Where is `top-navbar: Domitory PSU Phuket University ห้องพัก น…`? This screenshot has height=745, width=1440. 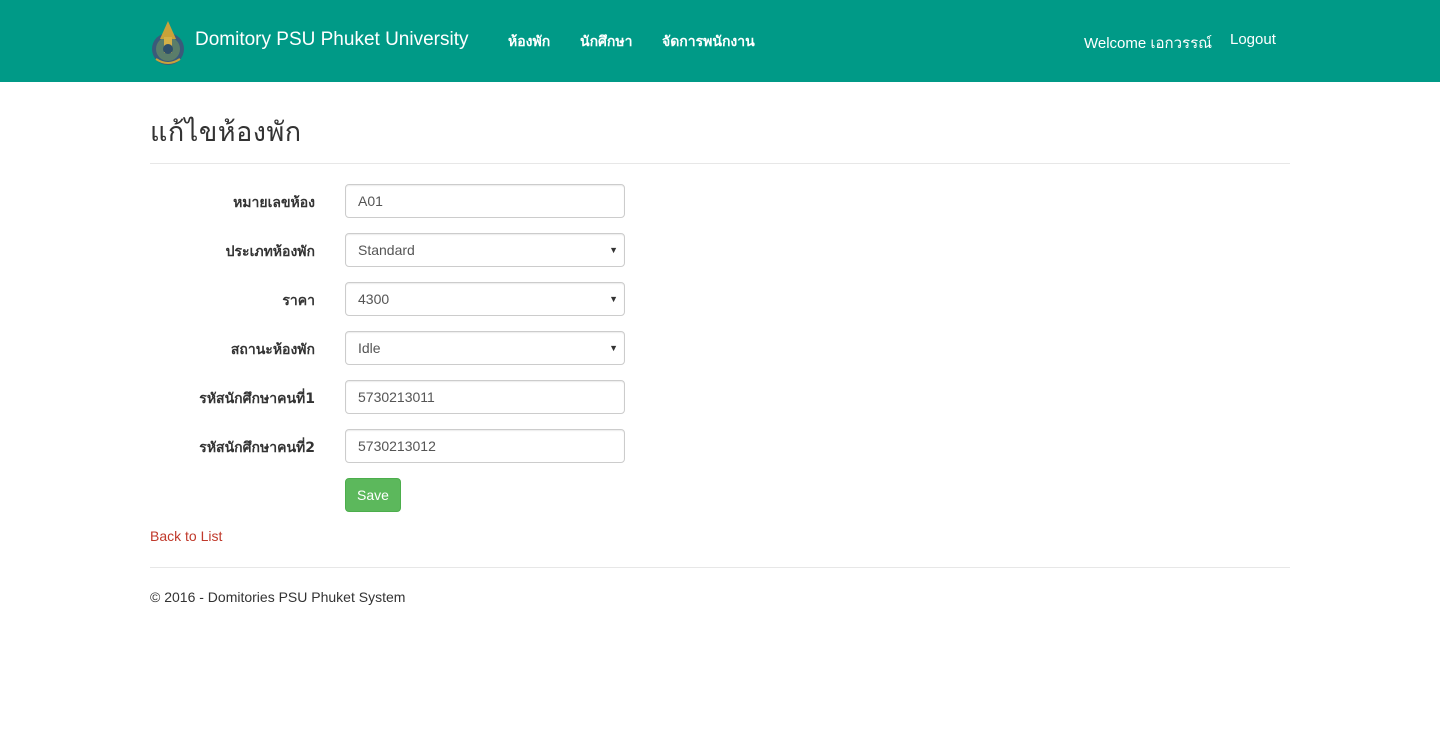 top-navbar: Domitory PSU Phuket University ห้องพัก น… is located at coordinates (720, 41).